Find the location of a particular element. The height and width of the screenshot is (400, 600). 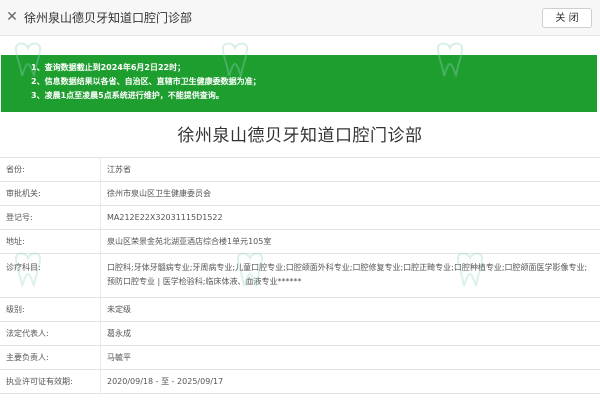

notice-line-2: 2、信息数据结果以各省、自治区、直辖市卫生健康委数据为准； is located at coordinates (146, 81).